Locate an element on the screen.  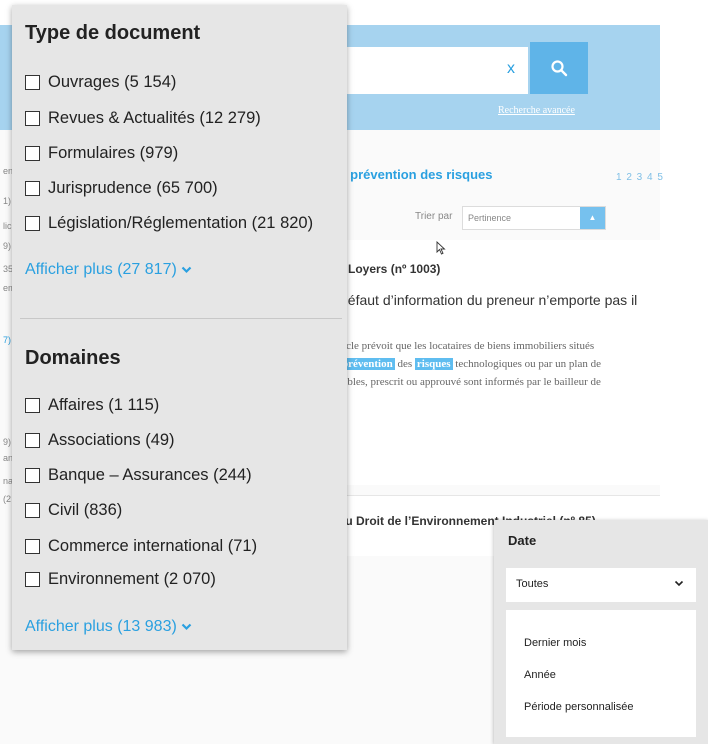
facet-checkbox-associations: Associations (49) is located at coordinates (100, 440).